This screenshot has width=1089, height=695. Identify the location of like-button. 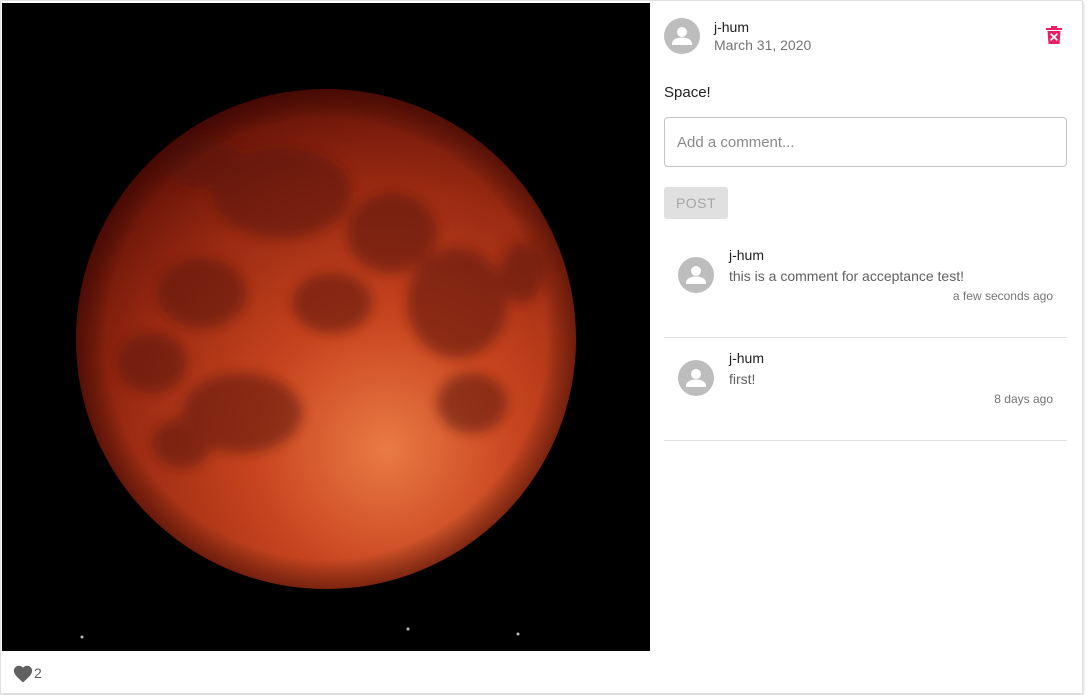
(23, 673).